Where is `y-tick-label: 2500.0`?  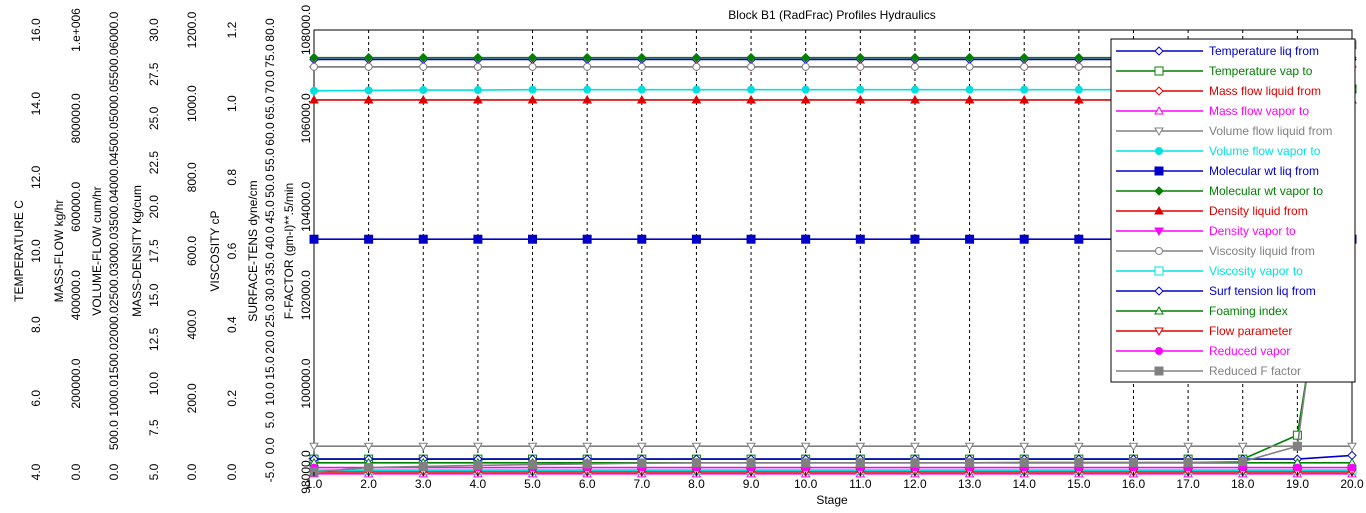
y-tick-label: 2500.0 is located at coordinates (114, 287).